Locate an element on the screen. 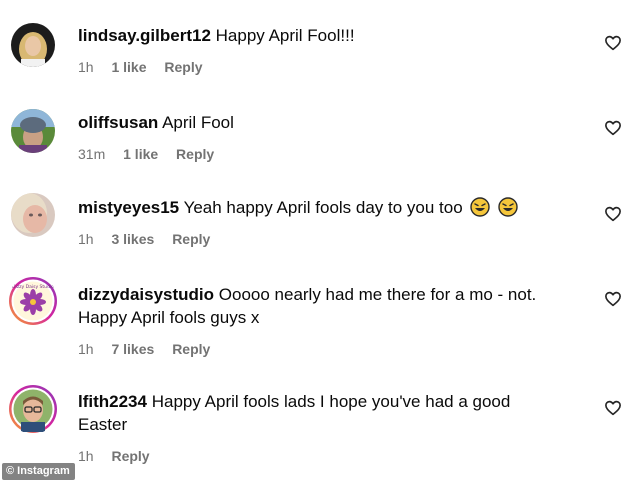  avatar: Dizzy Daisy Studio is located at coordinates (33, 301).